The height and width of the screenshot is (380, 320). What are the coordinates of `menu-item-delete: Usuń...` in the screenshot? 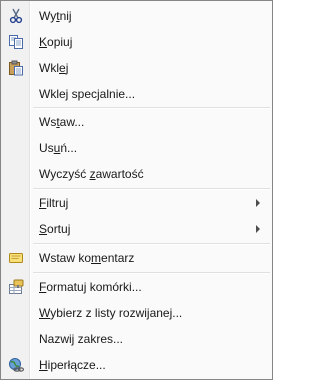 It's located at (136, 148).